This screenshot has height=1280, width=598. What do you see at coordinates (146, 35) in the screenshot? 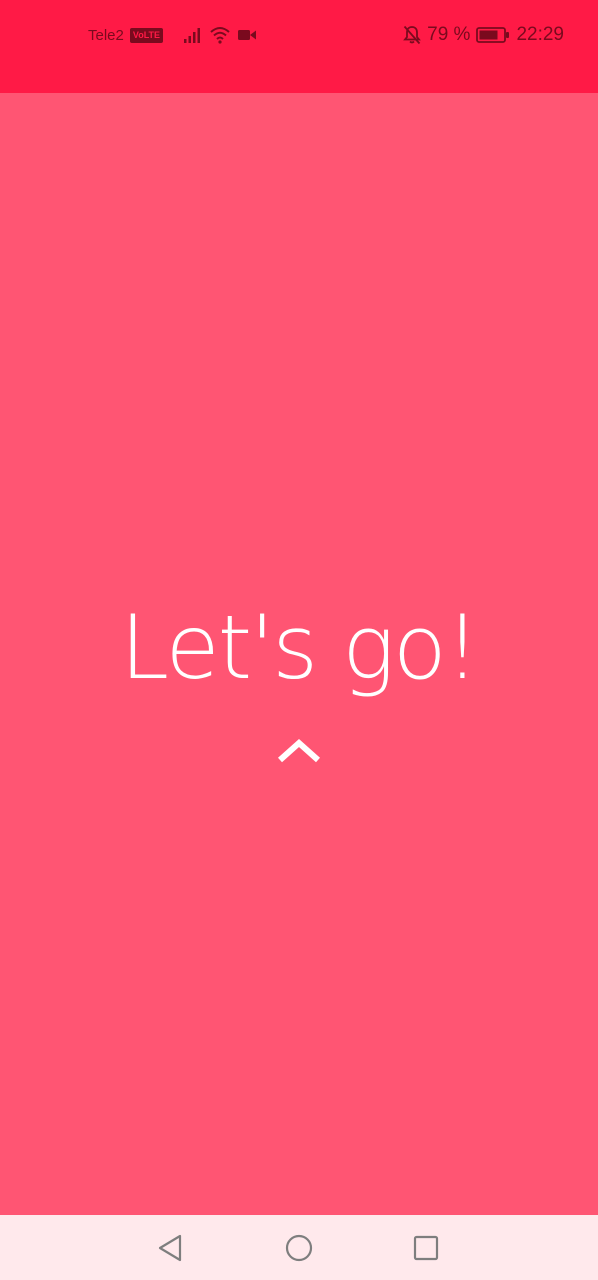
I see `volte-badge: VoLTE` at bounding box center [146, 35].